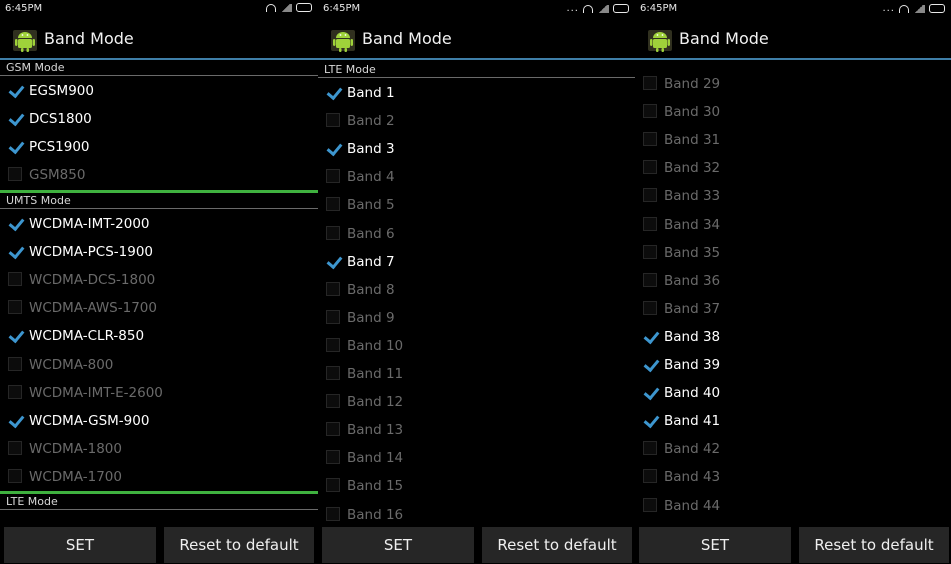 This screenshot has width=951, height=564. I want to click on band-option: Band 13, so click(476, 430).